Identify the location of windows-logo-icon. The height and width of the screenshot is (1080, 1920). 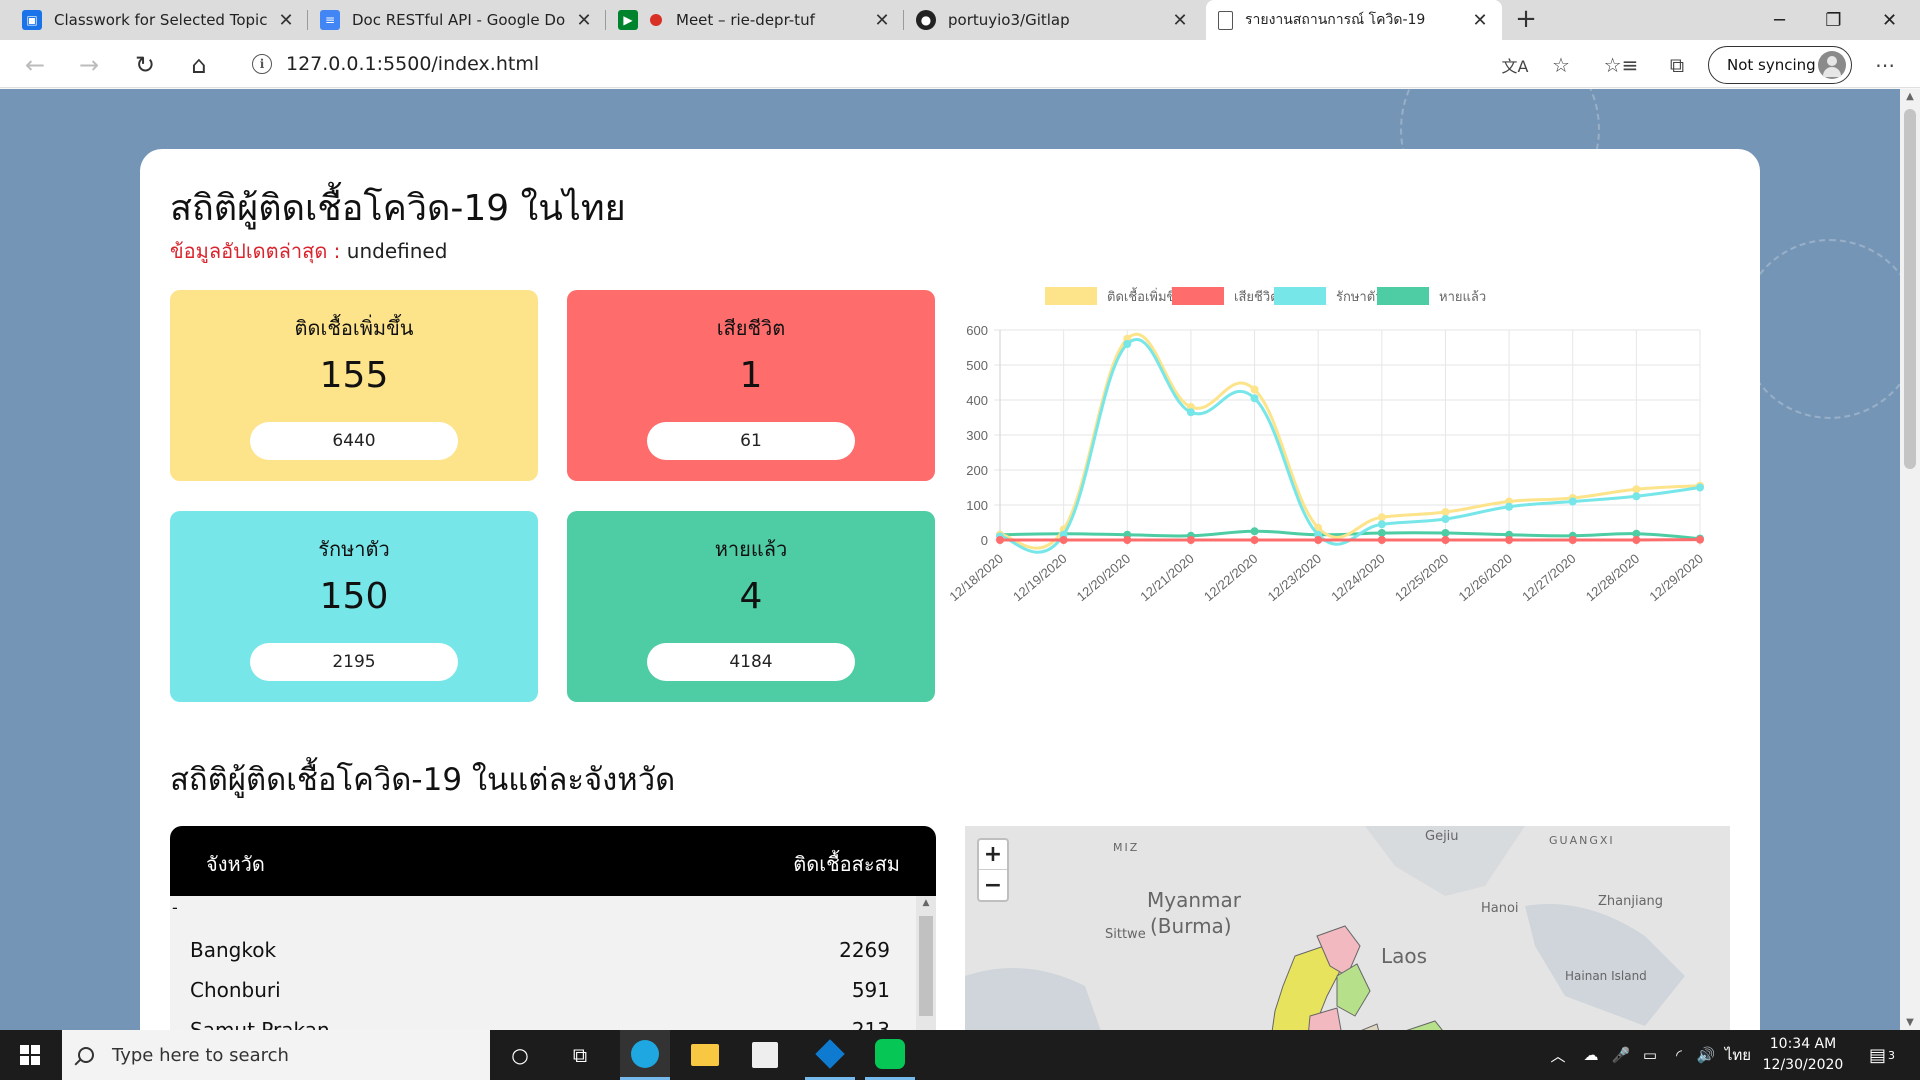
(30, 1055).